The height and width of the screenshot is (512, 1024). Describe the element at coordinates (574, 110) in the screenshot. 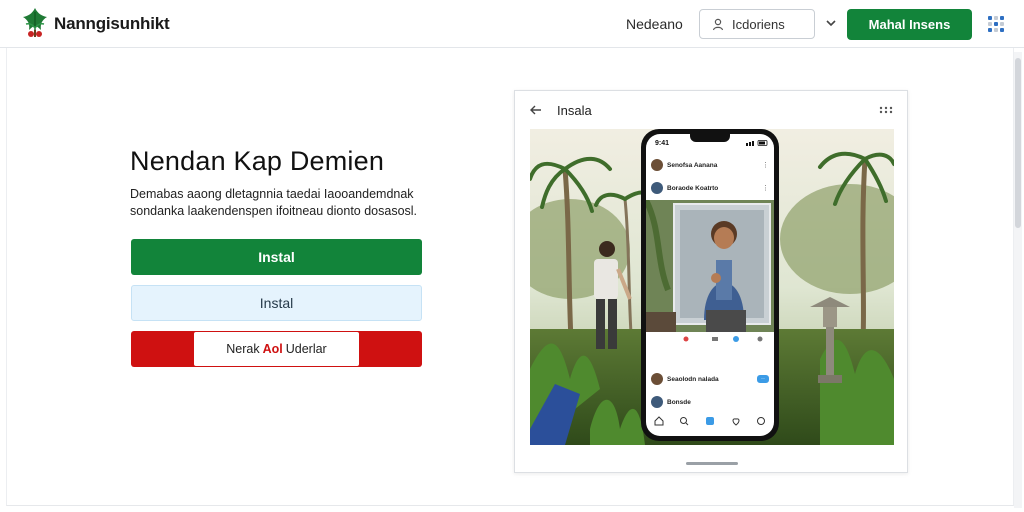

I see `preview-title: Insala` at that location.